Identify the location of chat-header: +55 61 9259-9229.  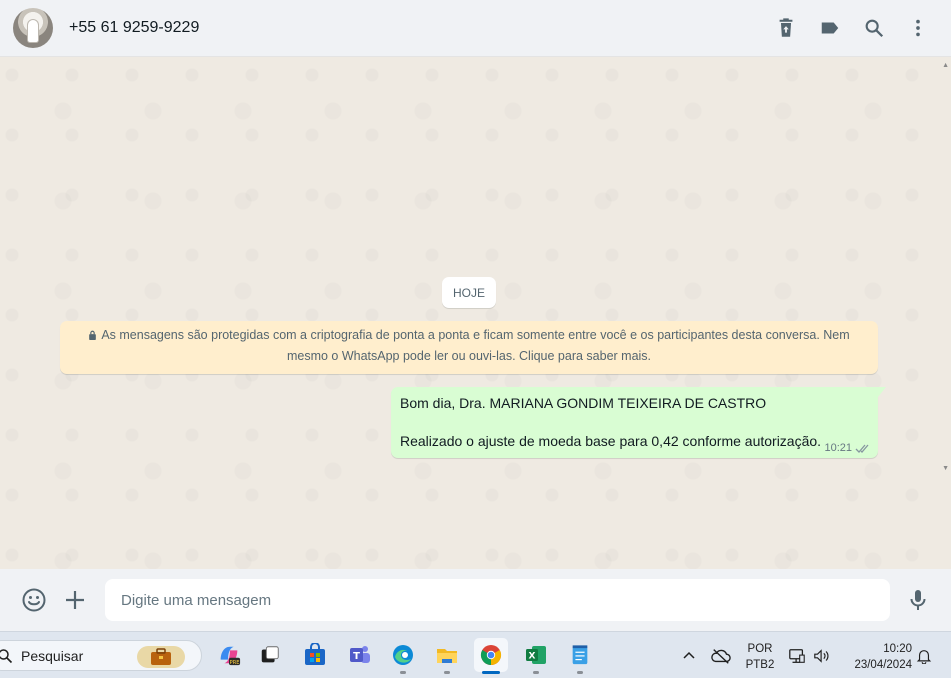
(475, 28).